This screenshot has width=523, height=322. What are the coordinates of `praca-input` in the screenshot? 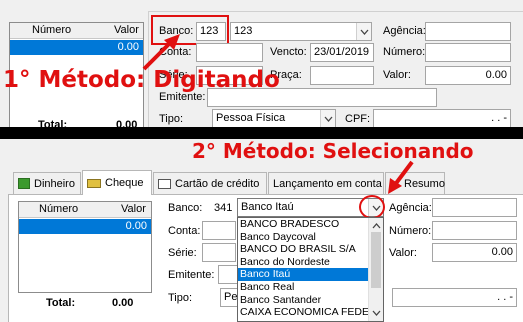 It's located at (342, 75).